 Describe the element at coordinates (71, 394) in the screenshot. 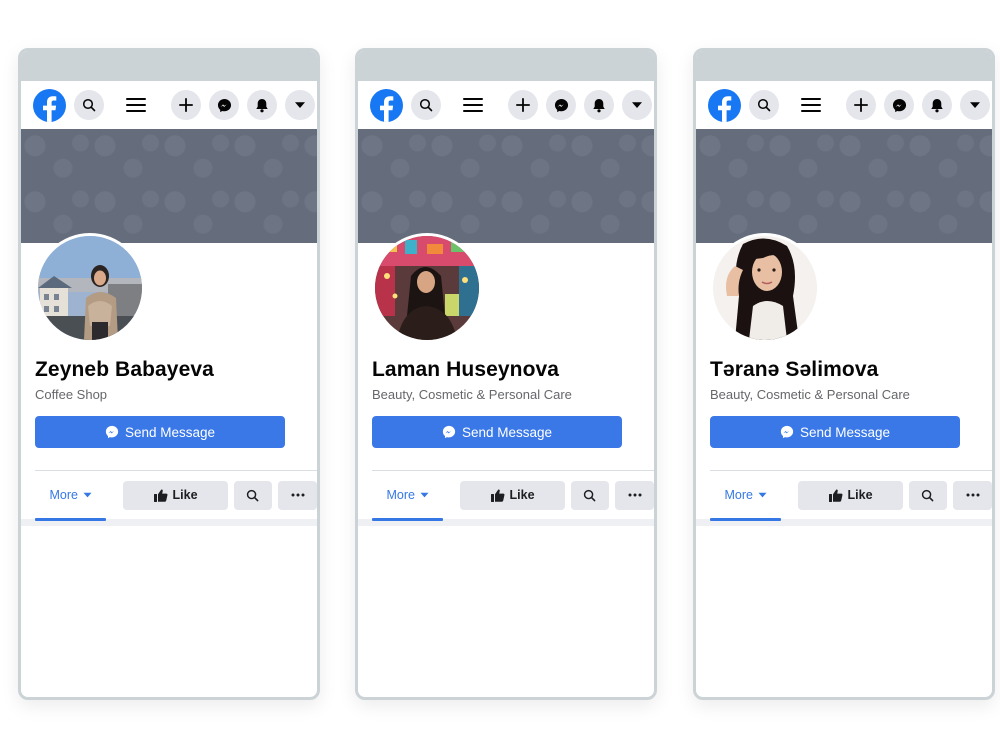

I see `page-category: Coffee Shop` at that location.